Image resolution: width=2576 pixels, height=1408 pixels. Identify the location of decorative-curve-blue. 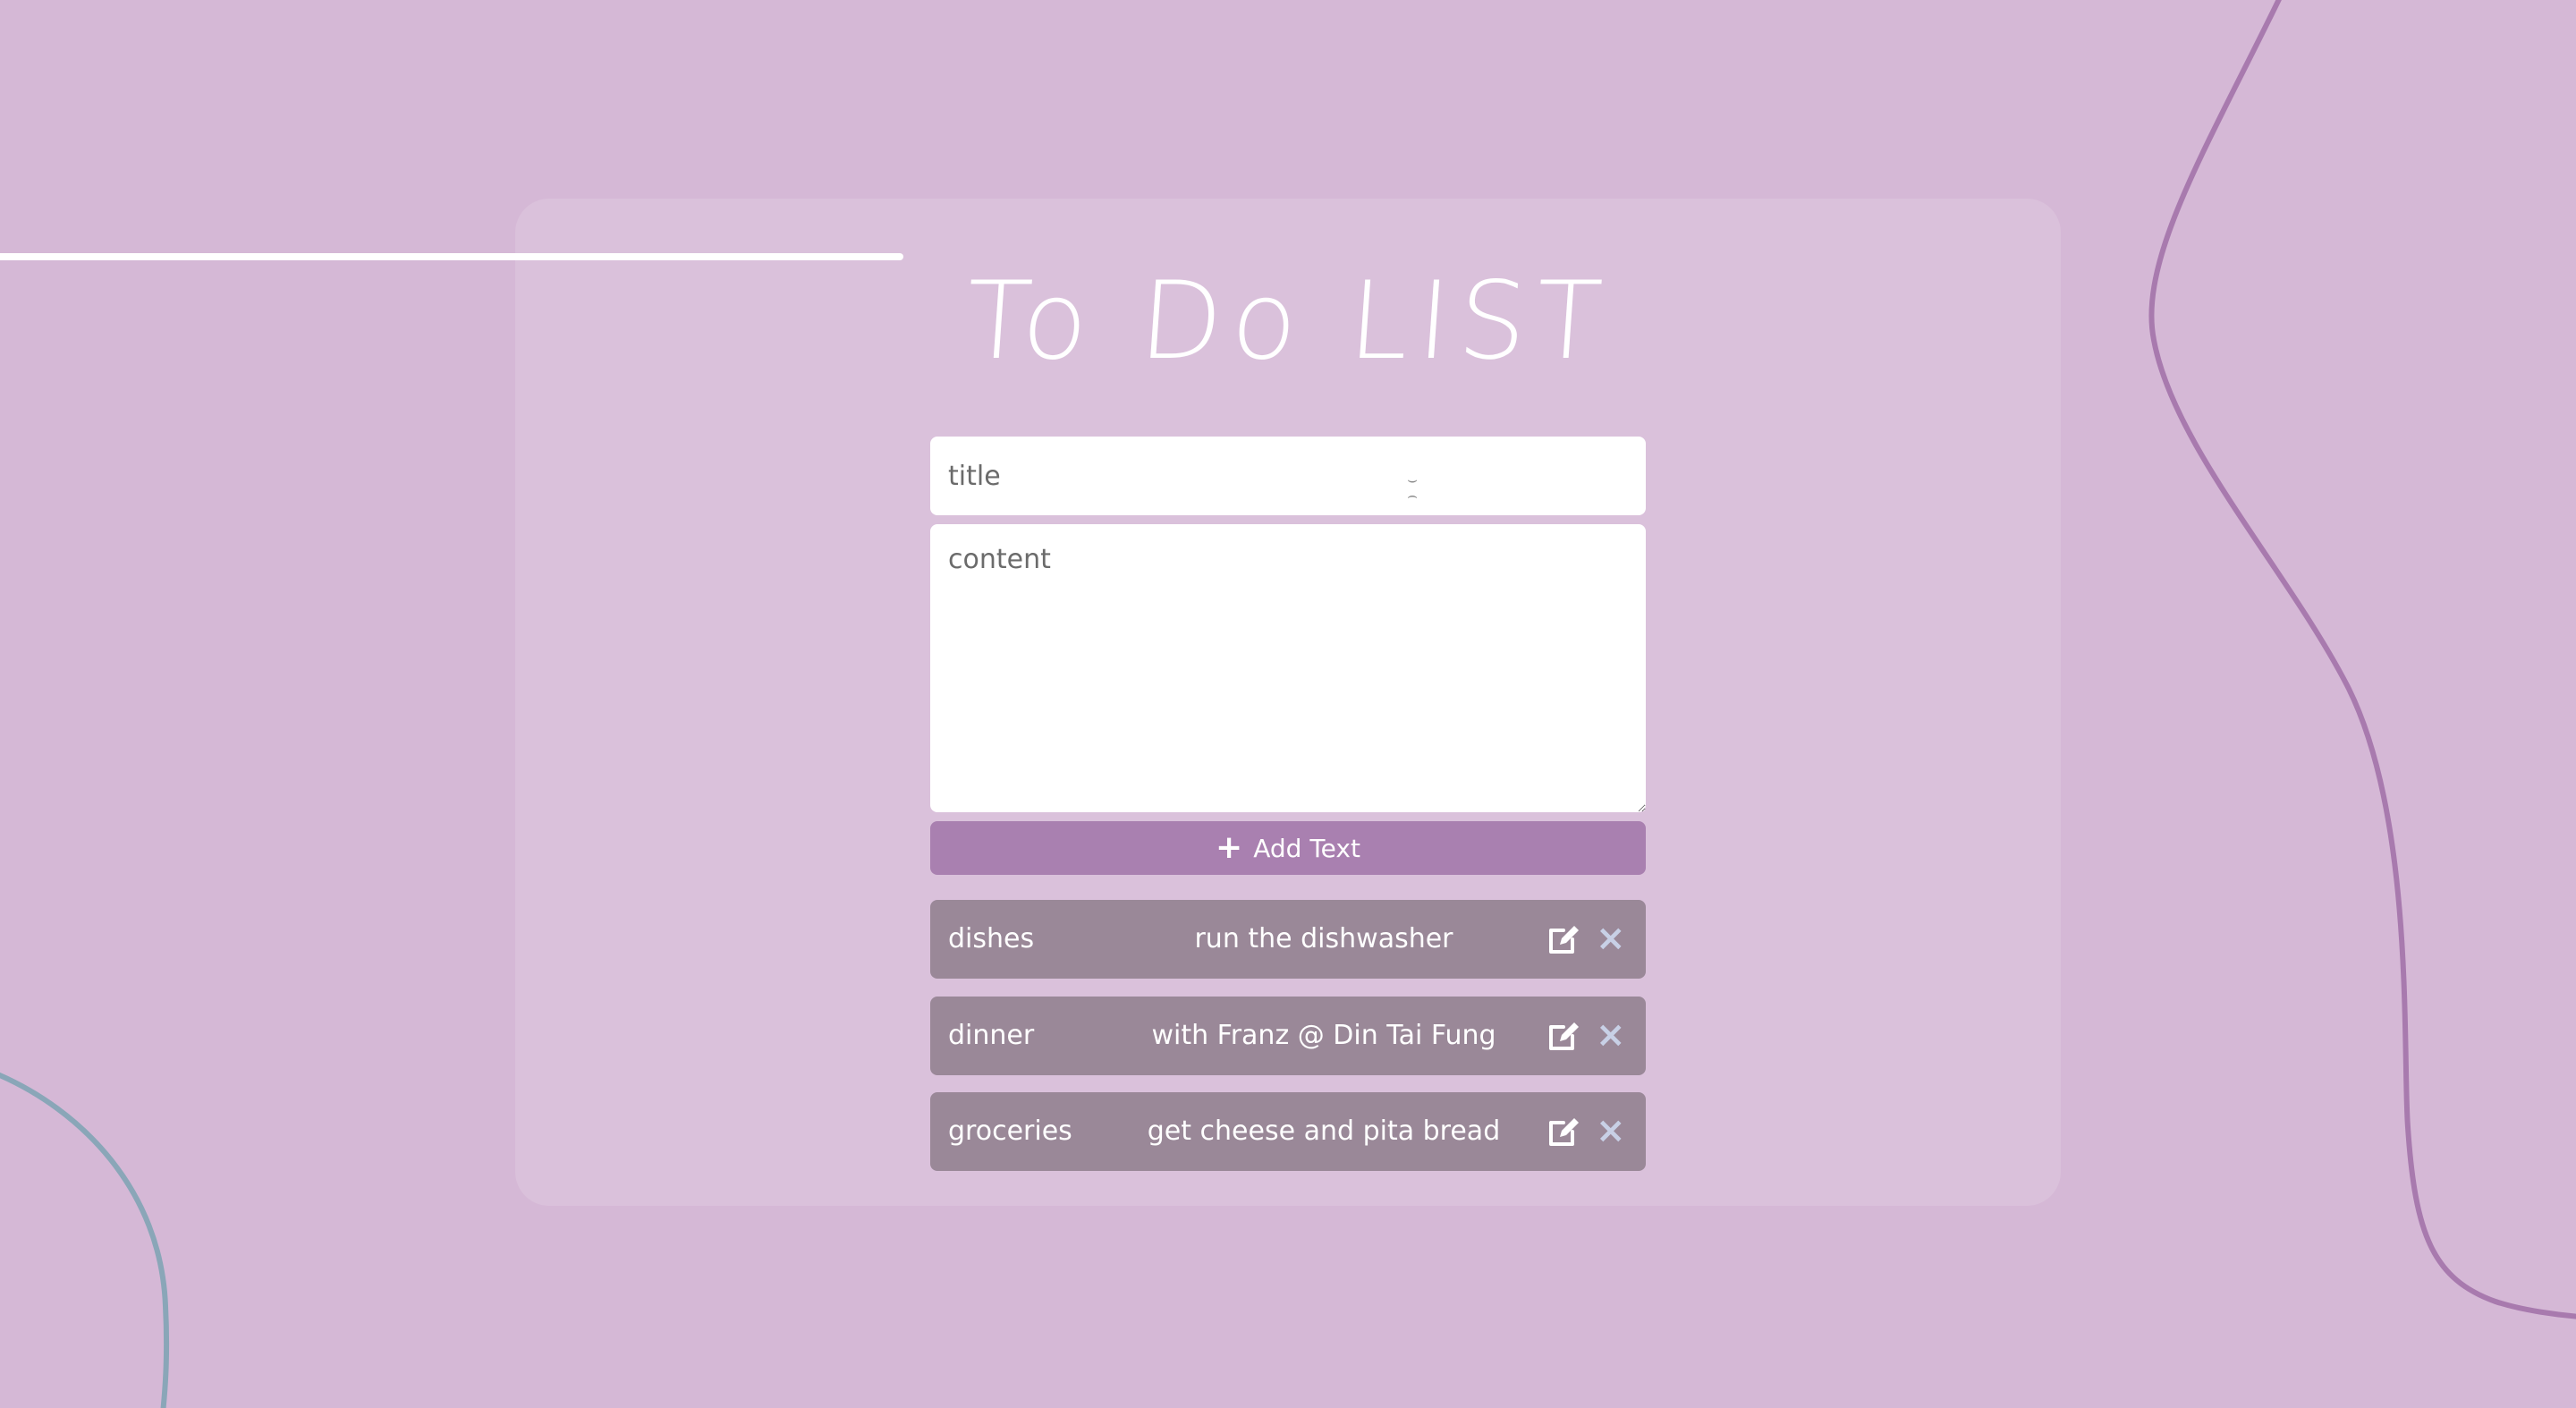
(85, 1240).